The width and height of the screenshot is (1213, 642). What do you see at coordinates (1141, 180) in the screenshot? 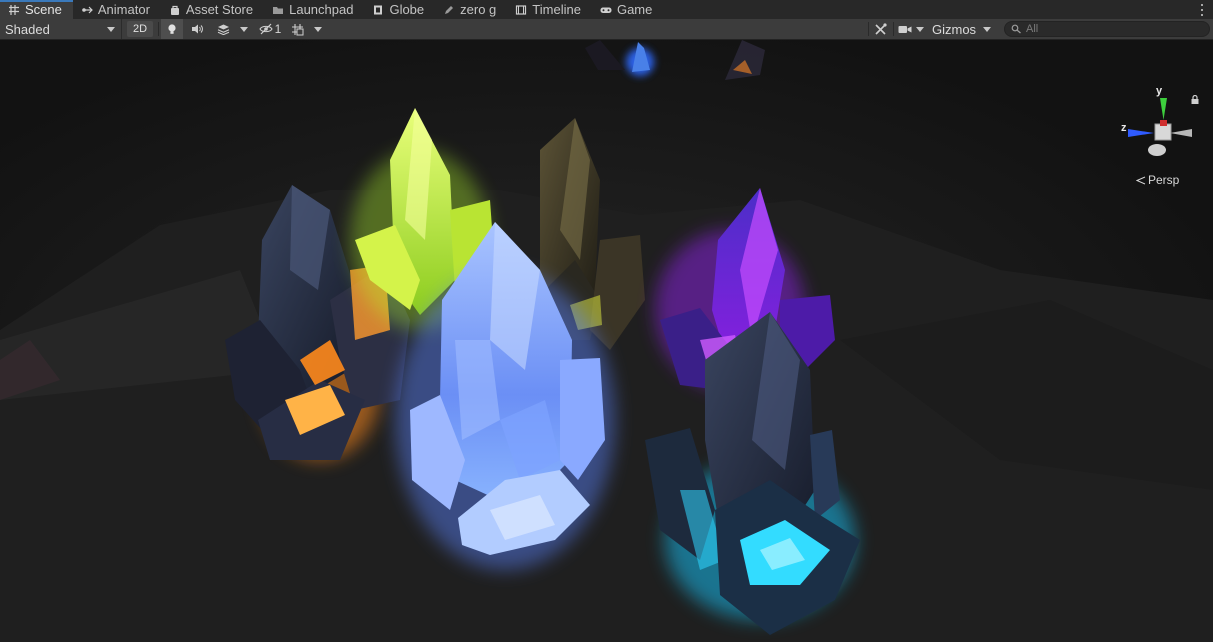
I see `perspective-icon` at bounding box center [1141, 180].